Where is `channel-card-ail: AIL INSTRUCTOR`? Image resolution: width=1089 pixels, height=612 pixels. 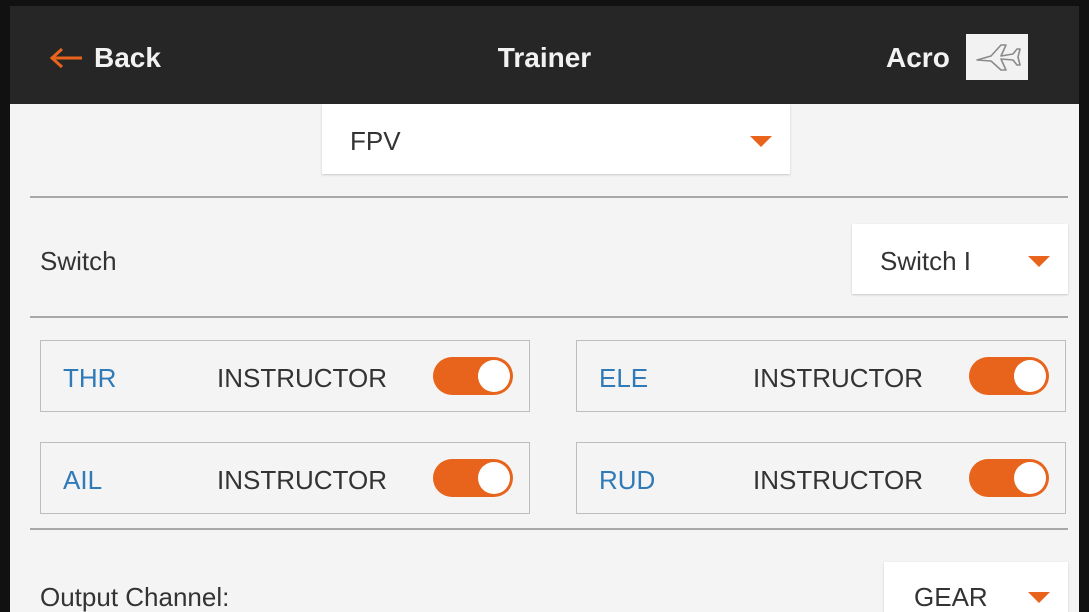 channel-card-ail: AIL INSTRUCTOR is located at coordinates (285, 478).